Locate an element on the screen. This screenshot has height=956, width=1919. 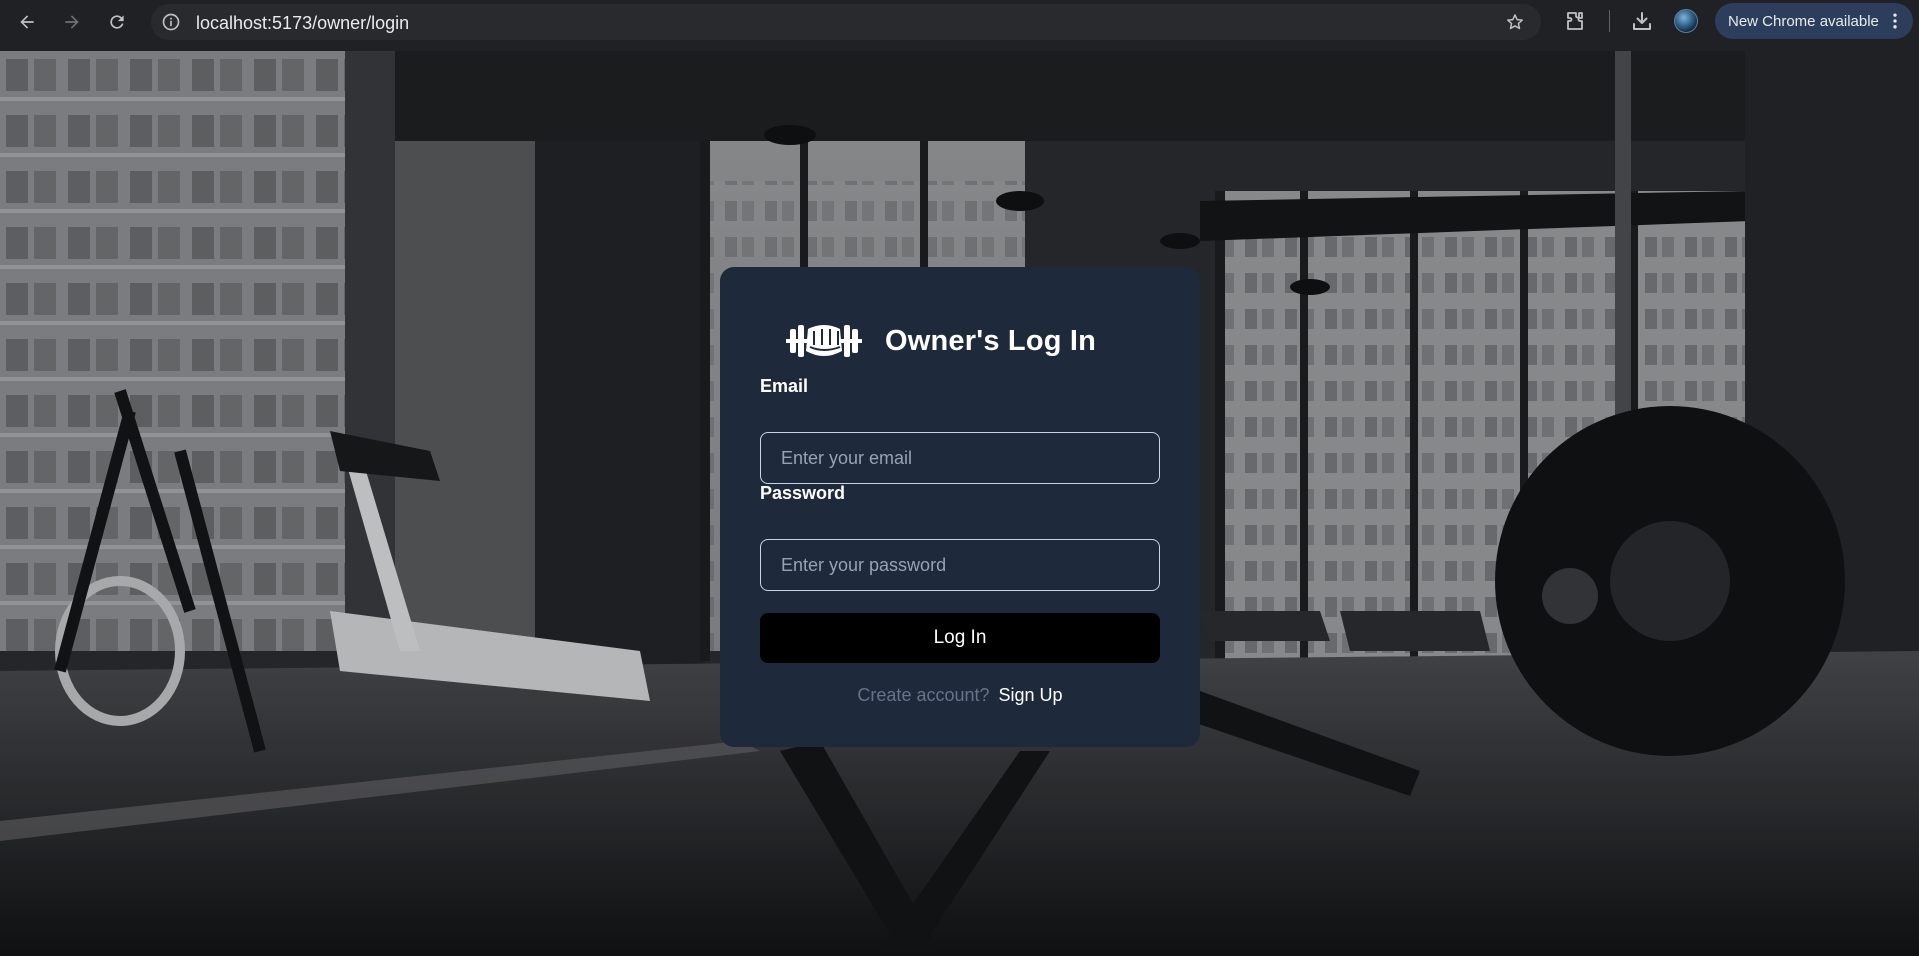
back-button is located at coordinates (27, 22).